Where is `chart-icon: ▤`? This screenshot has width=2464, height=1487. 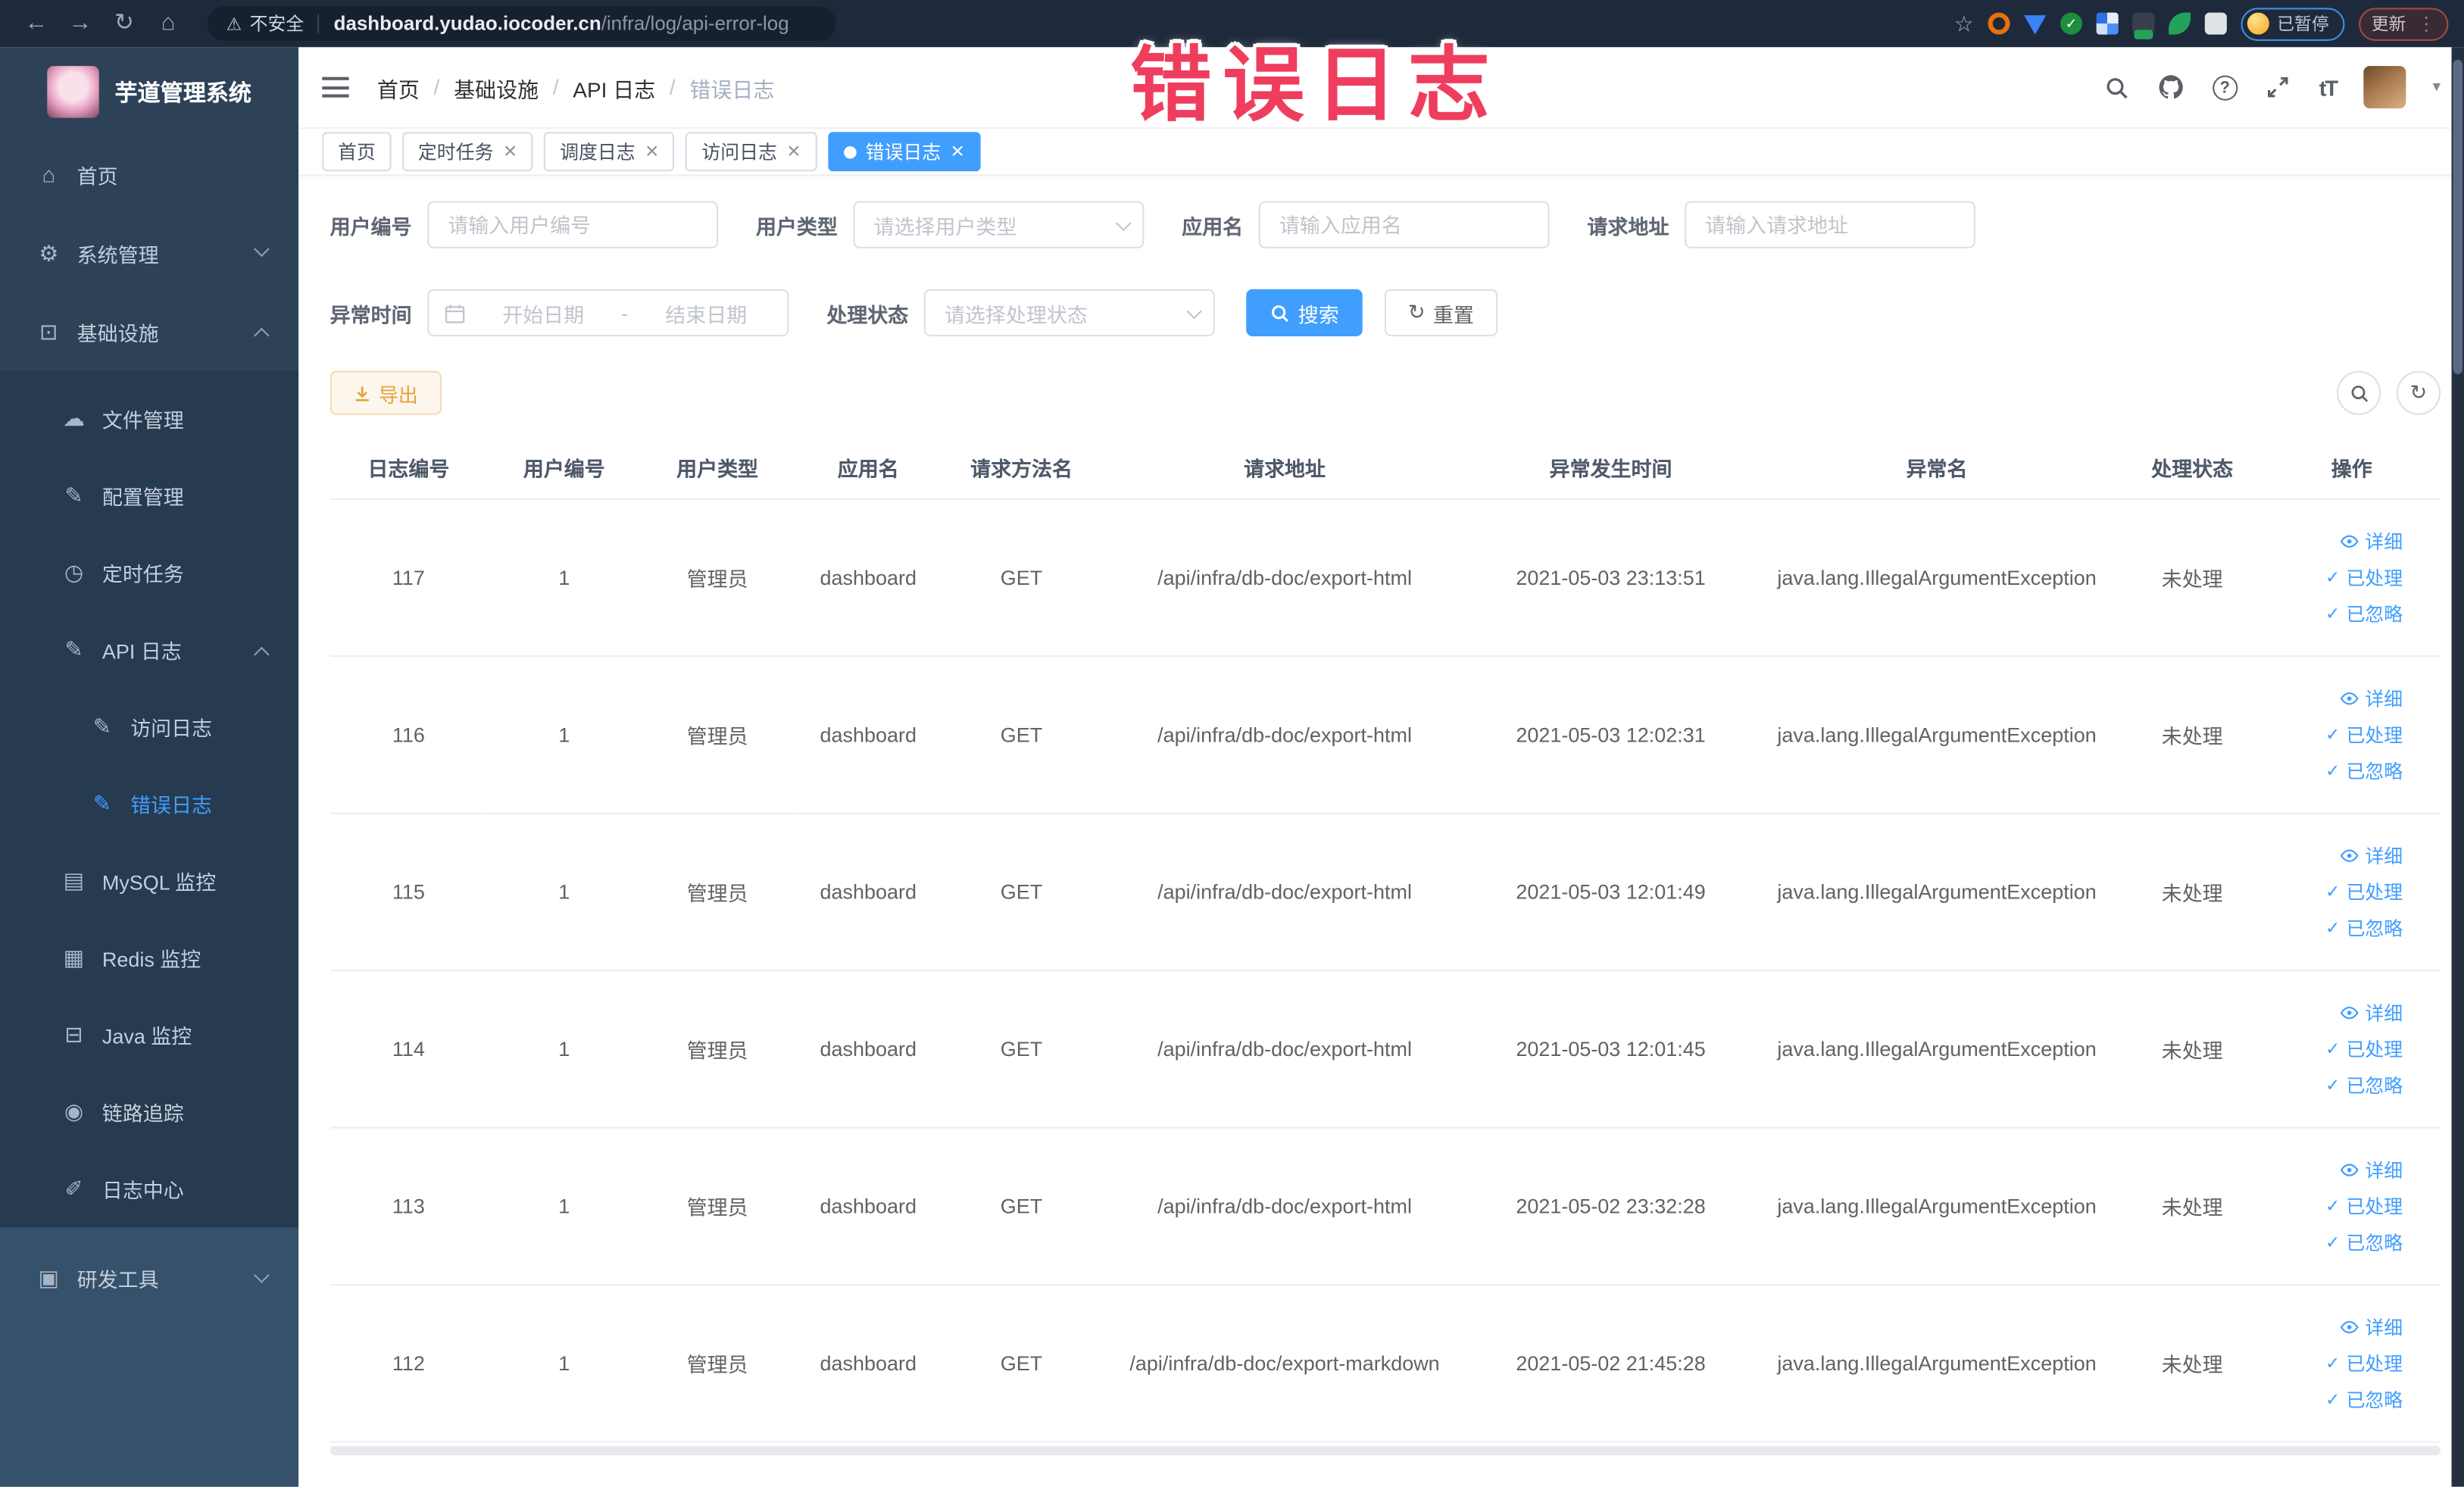
chart-icon: ▤ is located at coordinates (74, 880).